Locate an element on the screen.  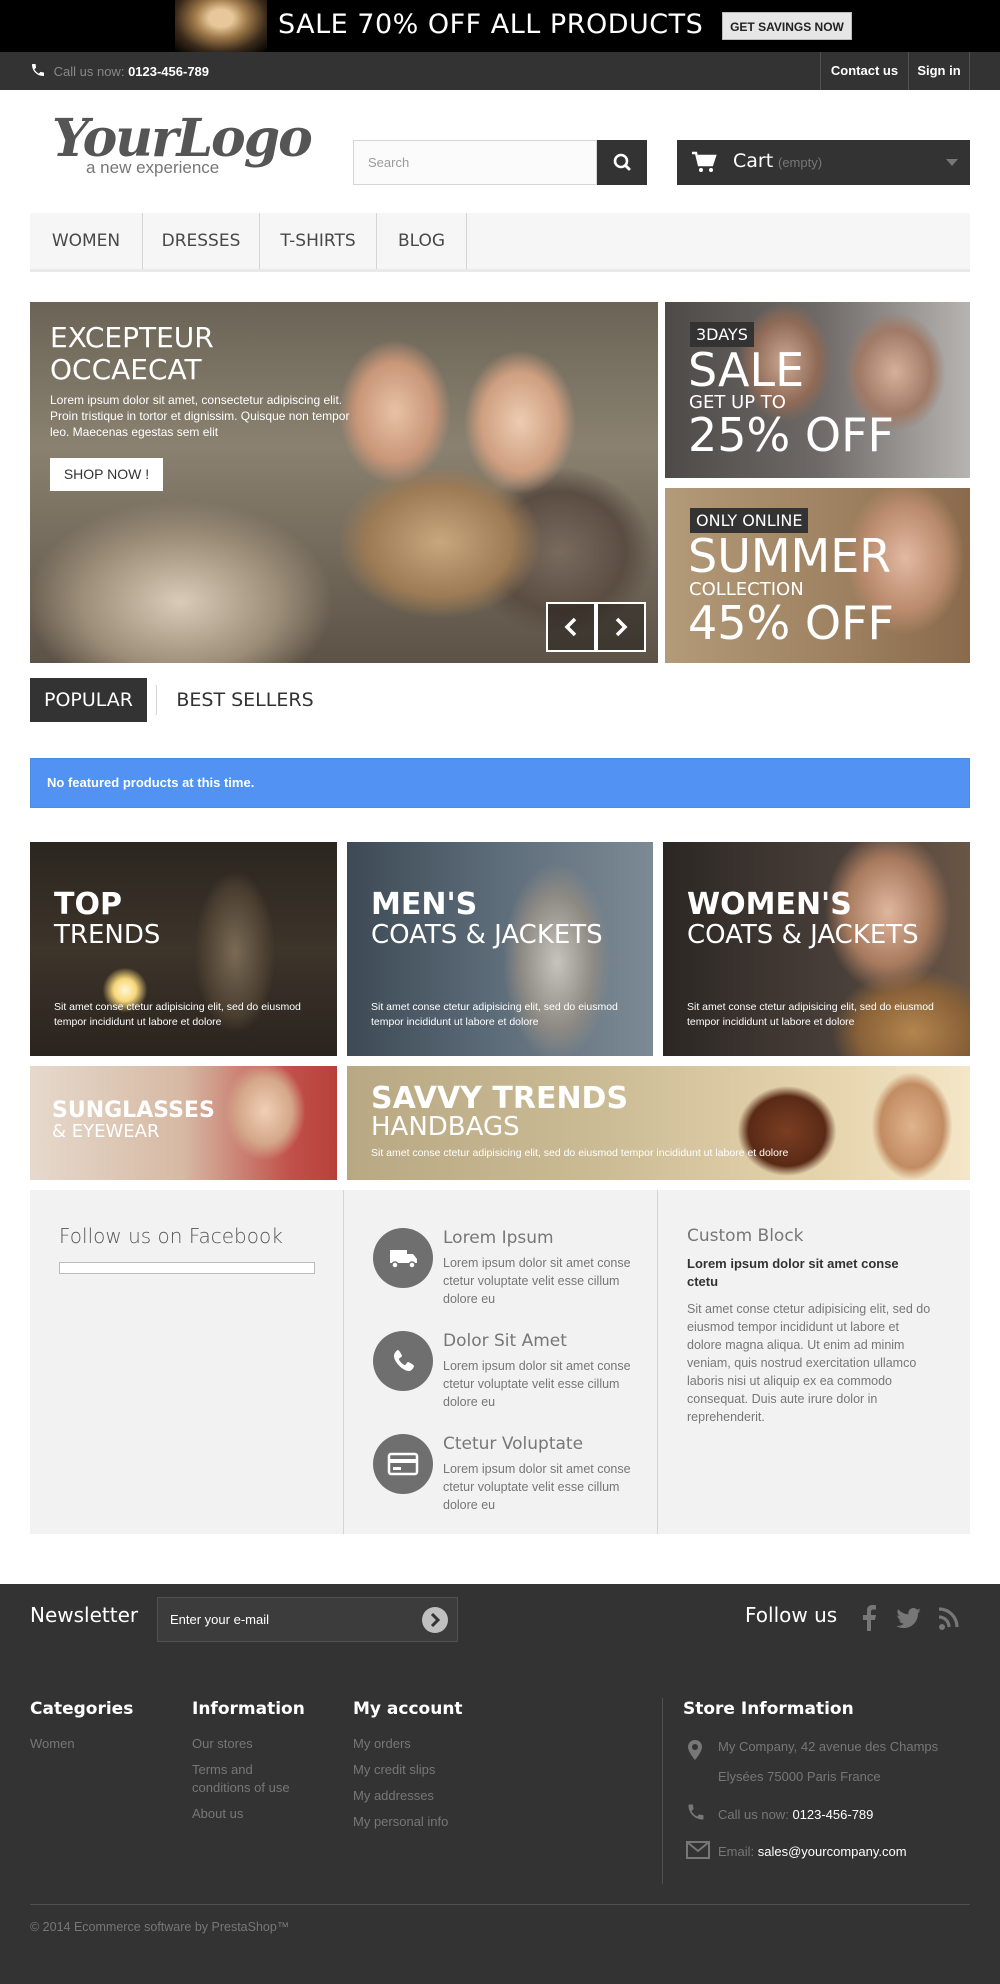
search-box is located at coordinates (475, 162).